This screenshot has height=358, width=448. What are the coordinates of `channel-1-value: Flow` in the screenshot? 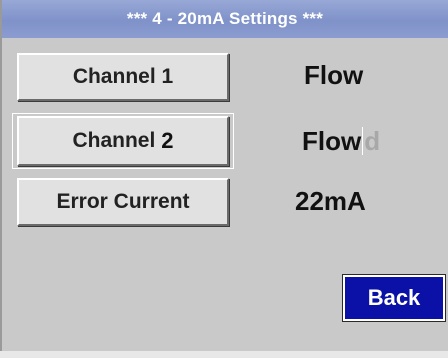 It's located at (334, 75).